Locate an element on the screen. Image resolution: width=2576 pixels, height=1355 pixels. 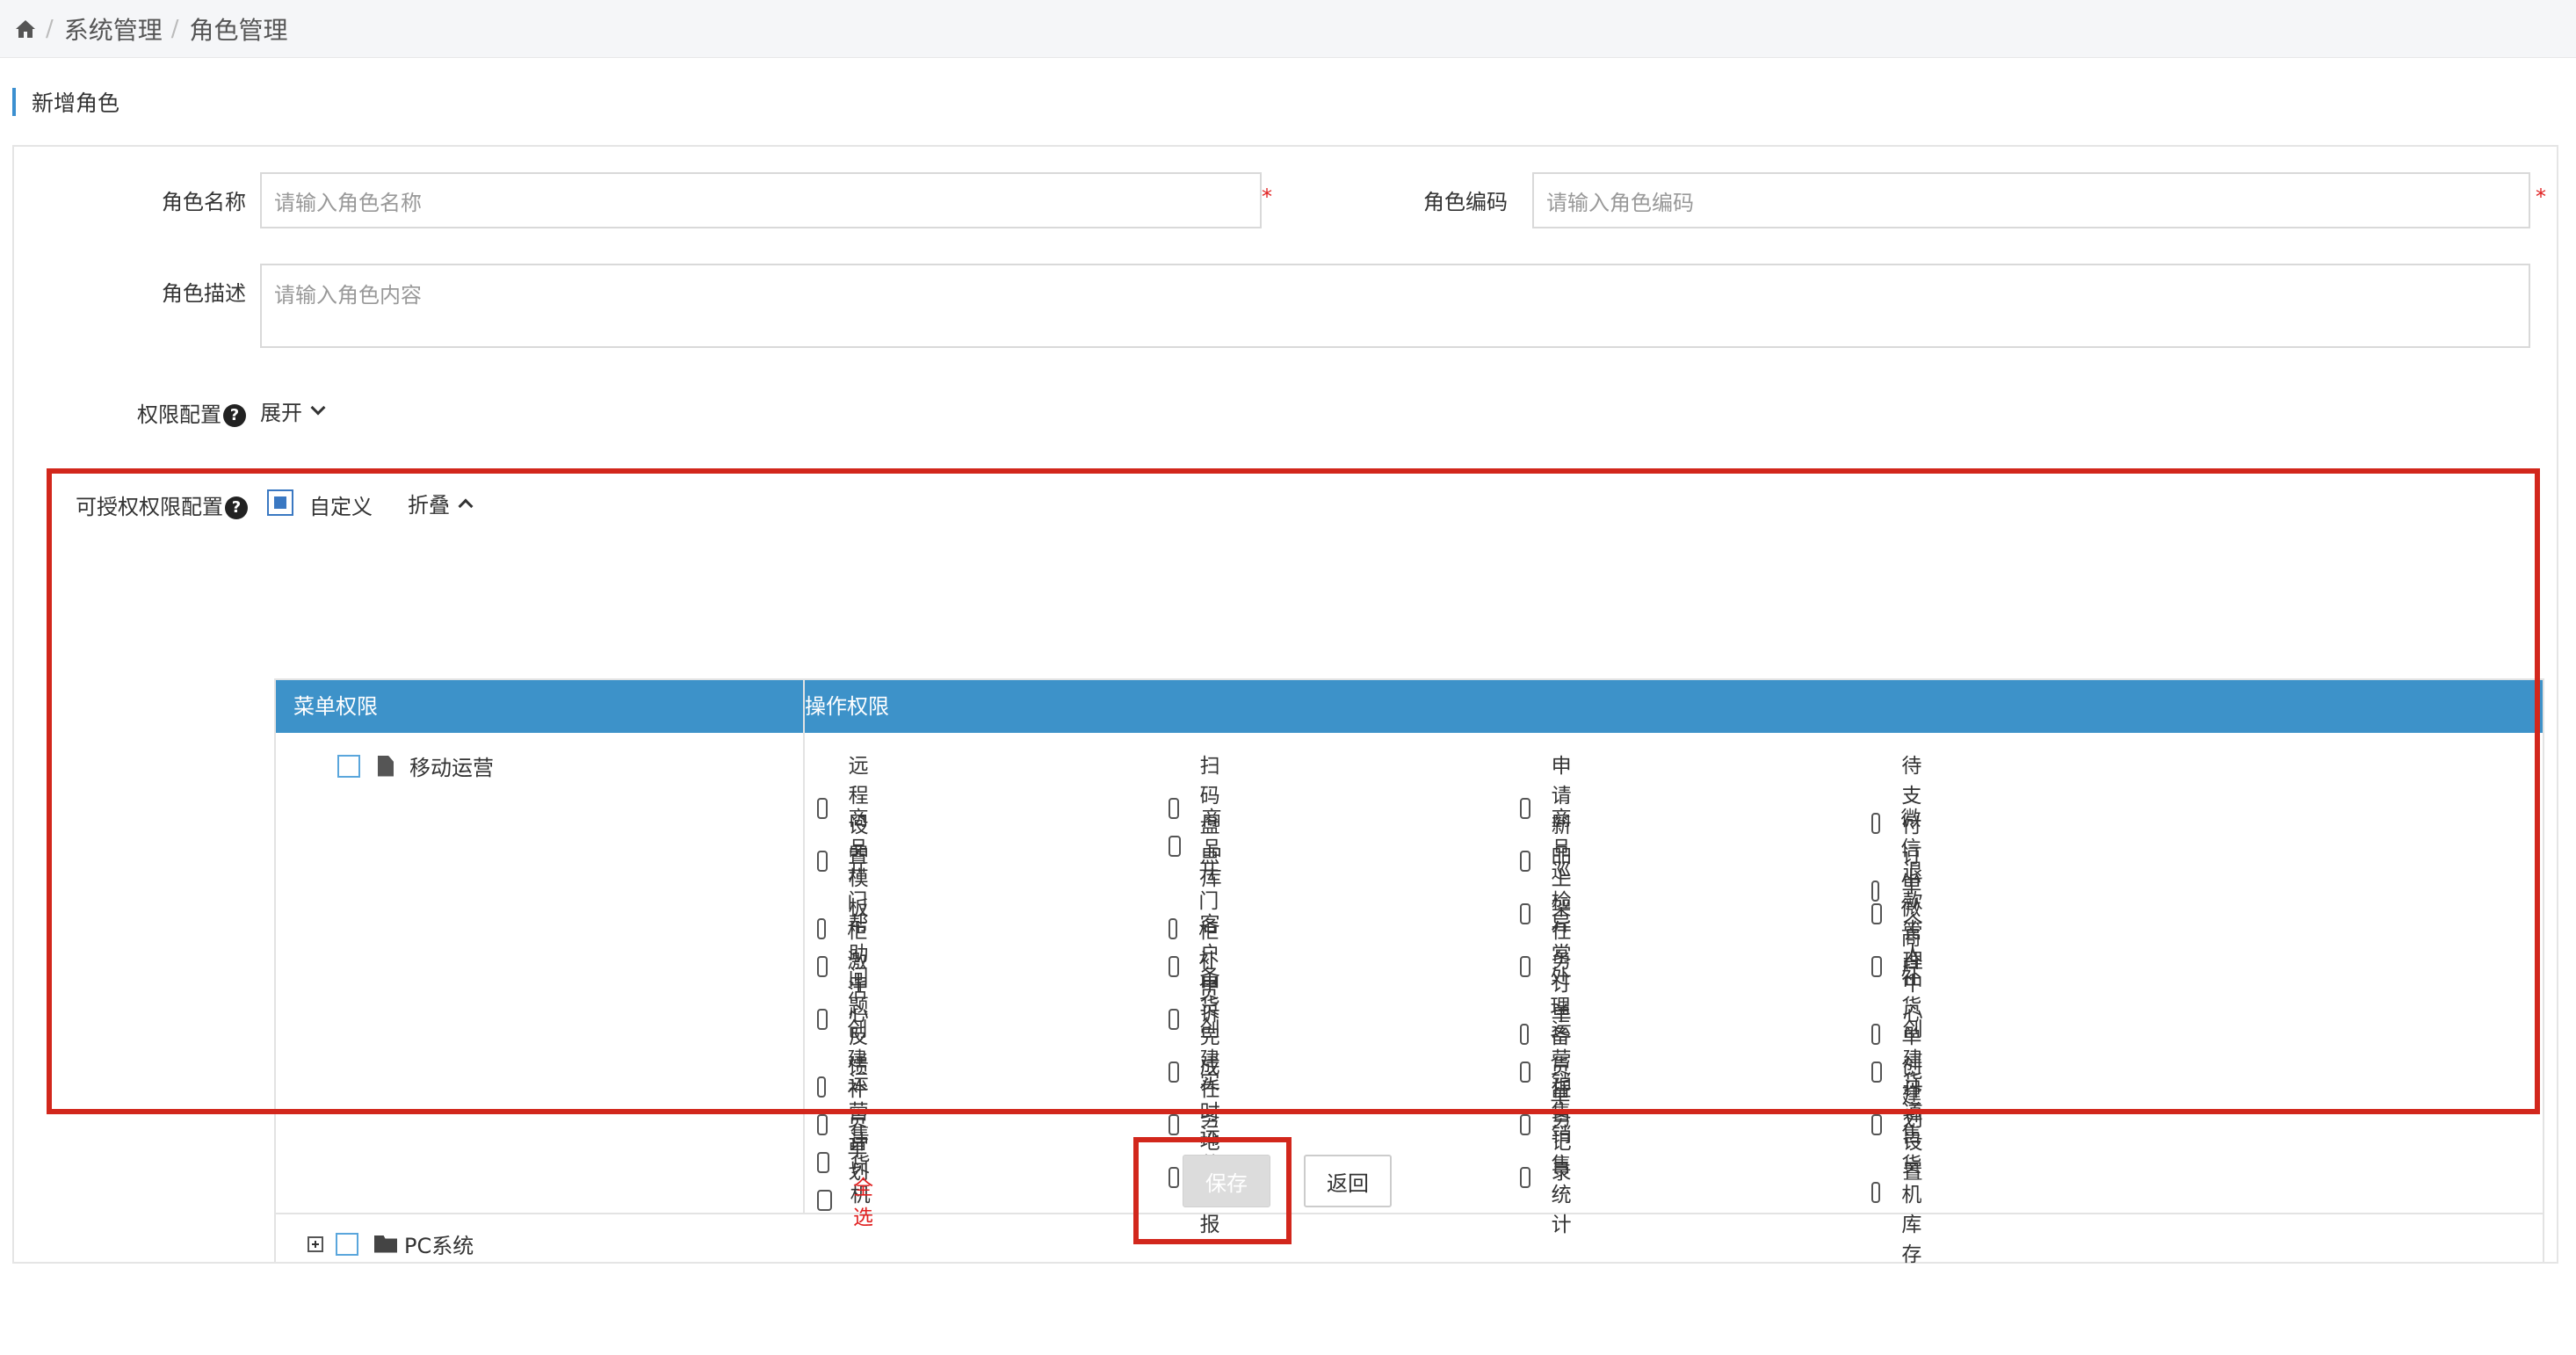
role-name-required-mark: * is located at coordinates (1267, 197).